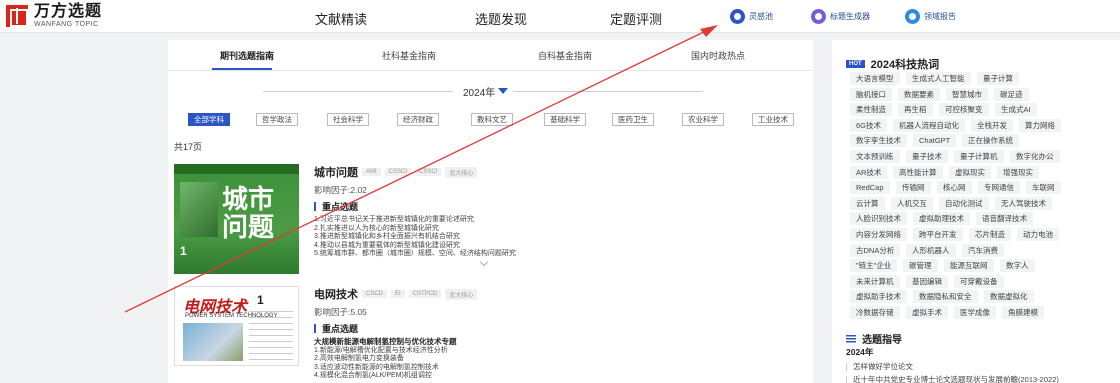  What do you see at coordinates (941, 219) in the screenshot?
I see `keyword-tag: 虚拟助理技术` at bounding box center [941, 219].